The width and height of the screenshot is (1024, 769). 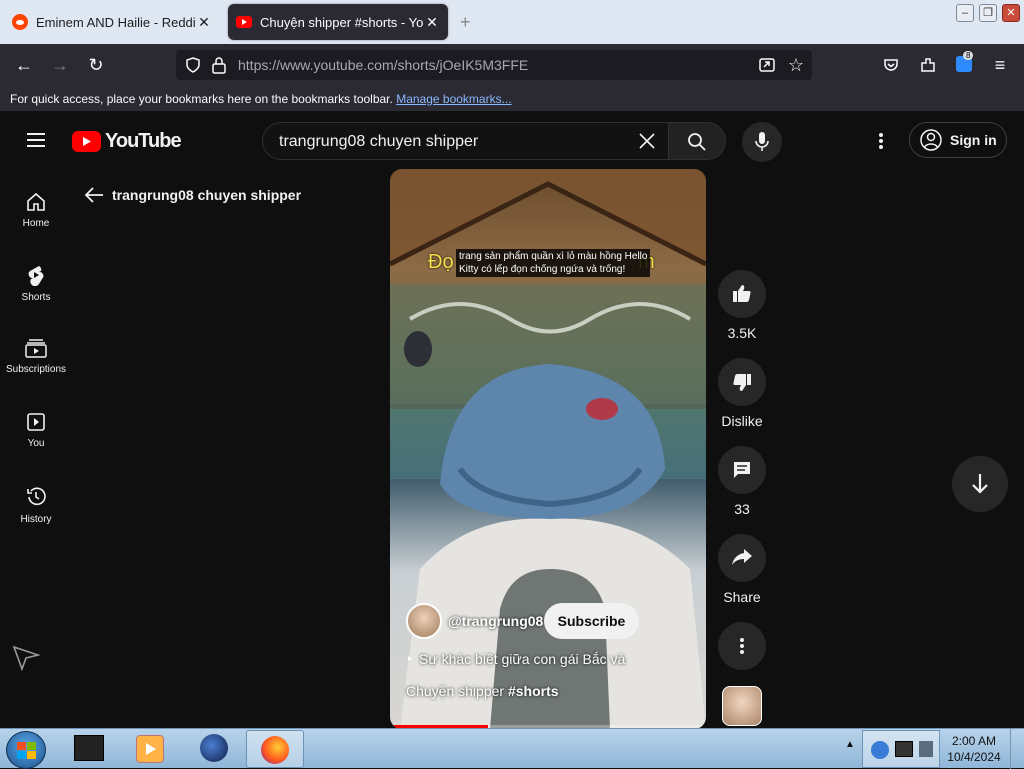 What do you see at coordinates (465, 141) in the screenshot?
I see `search-input: trangrung08 chuyen shipper` at bounding box center [465, 141].